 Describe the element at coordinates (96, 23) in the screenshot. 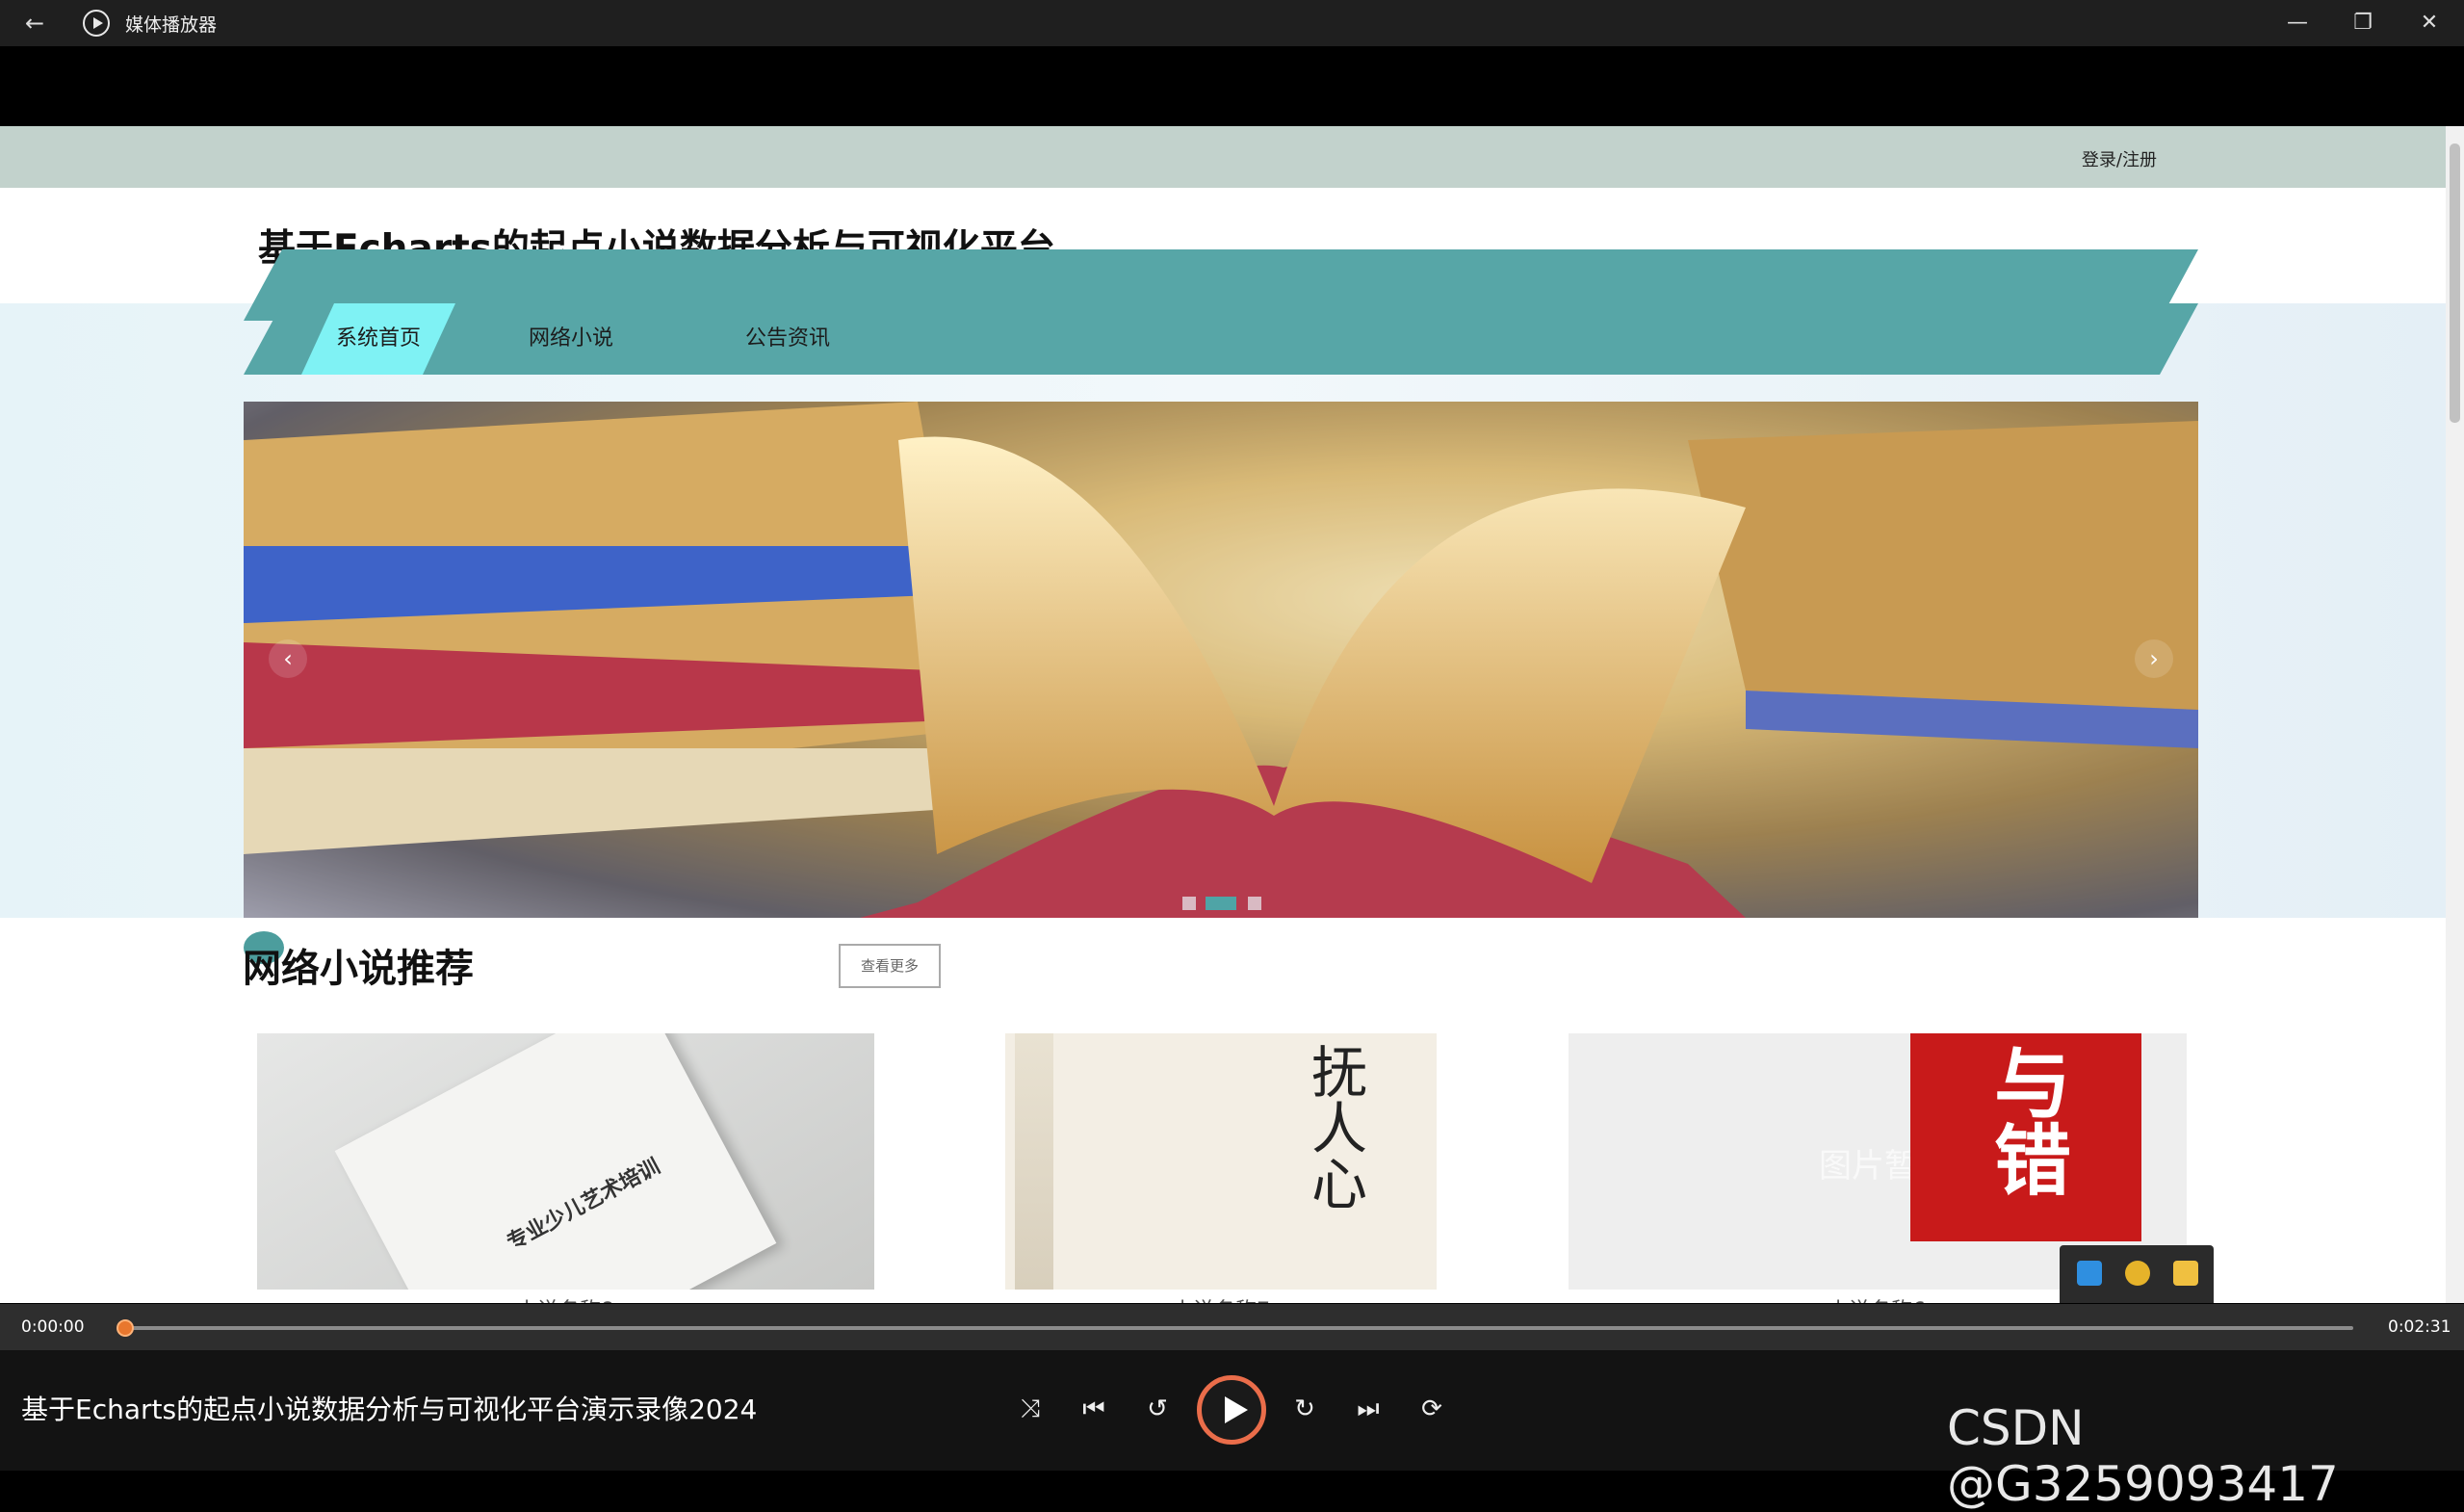

I see `media-player-app-icon` at that location.